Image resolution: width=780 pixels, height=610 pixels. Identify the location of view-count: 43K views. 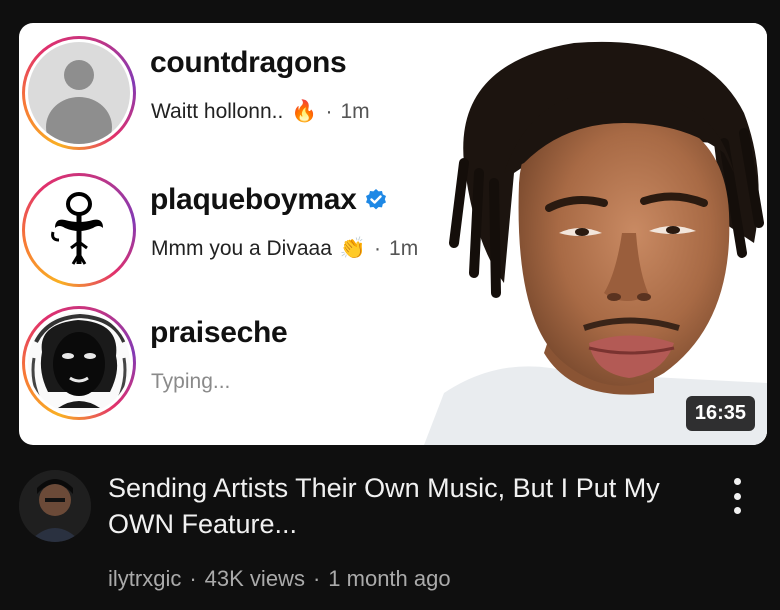
(254, 578).